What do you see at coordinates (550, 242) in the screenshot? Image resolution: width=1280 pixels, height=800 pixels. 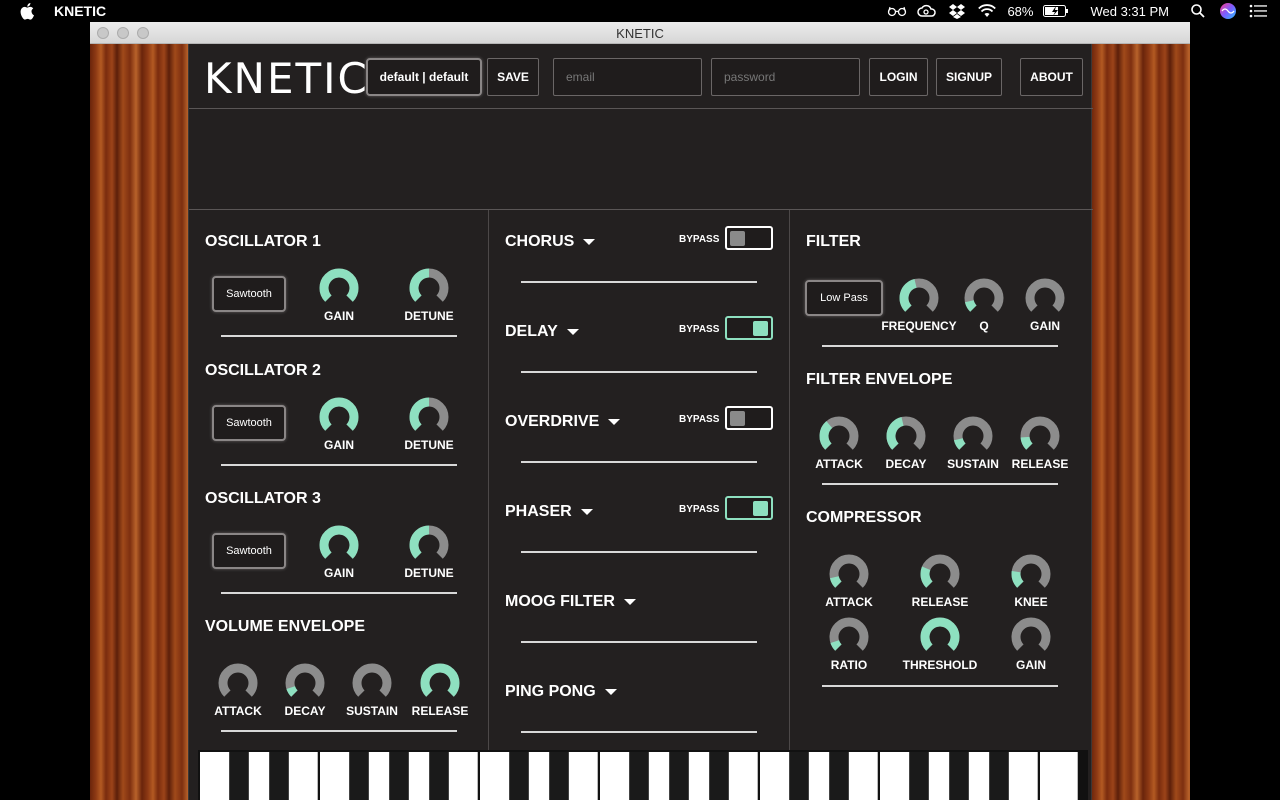 I see `chorus-effect-dropdown: CHORUS` at bounding box center [550, 242].